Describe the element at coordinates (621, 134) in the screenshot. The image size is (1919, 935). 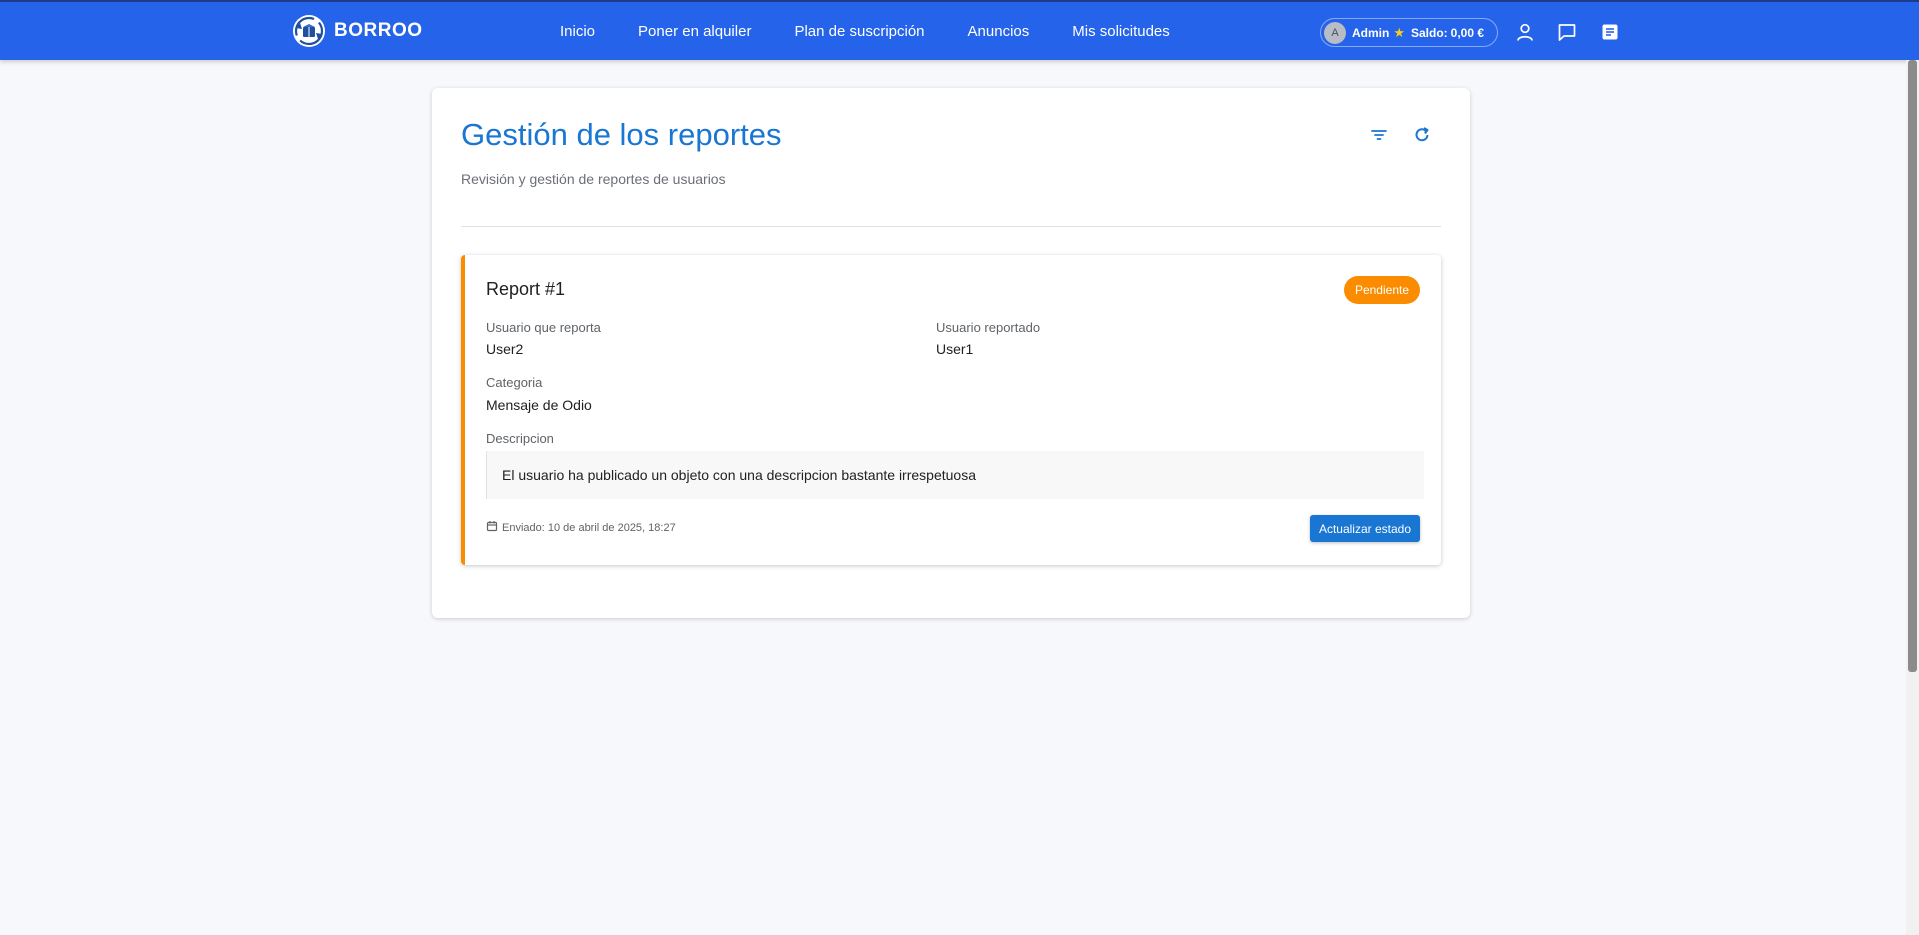
I see `page-title: Gestión de los reportes` at that location.